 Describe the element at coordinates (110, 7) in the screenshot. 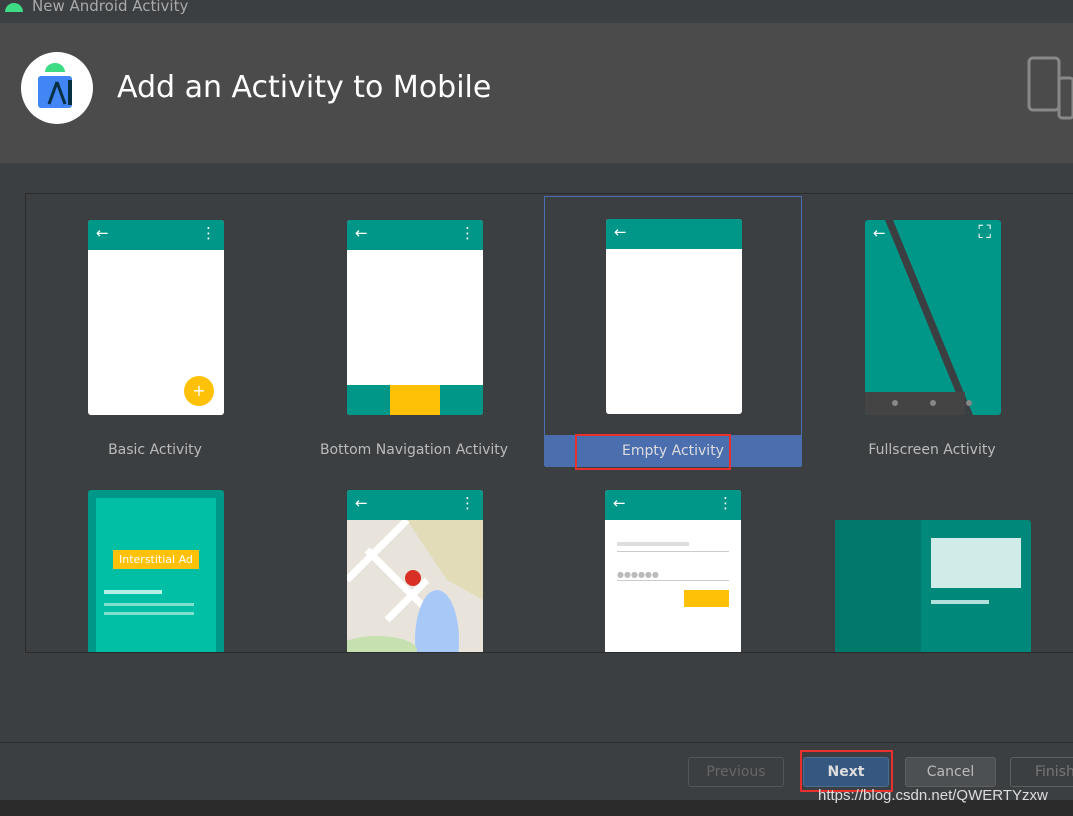

I see `window-title: New Android Activity` at that location.